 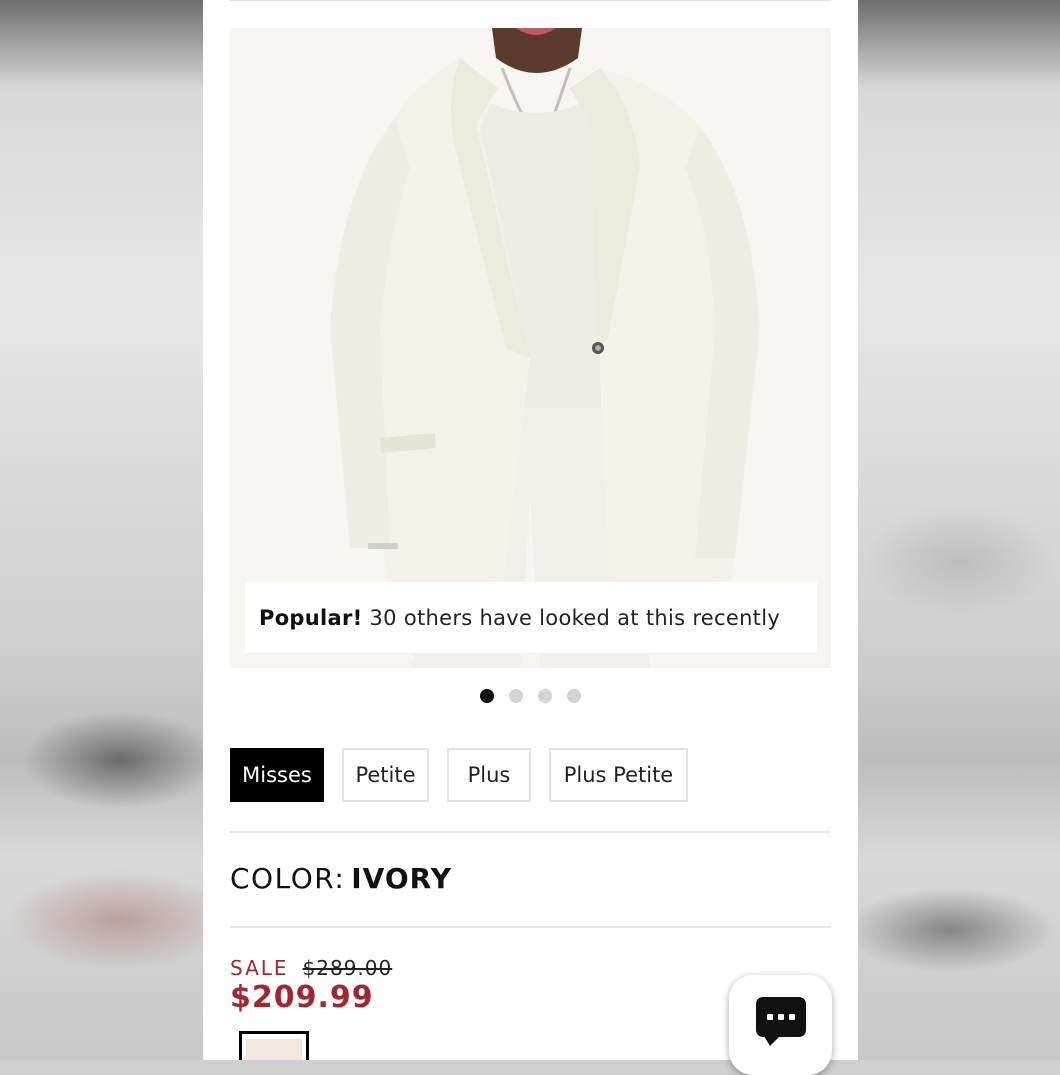 I want to click on color-swatch-ivory, so click(x=274, y=1045).